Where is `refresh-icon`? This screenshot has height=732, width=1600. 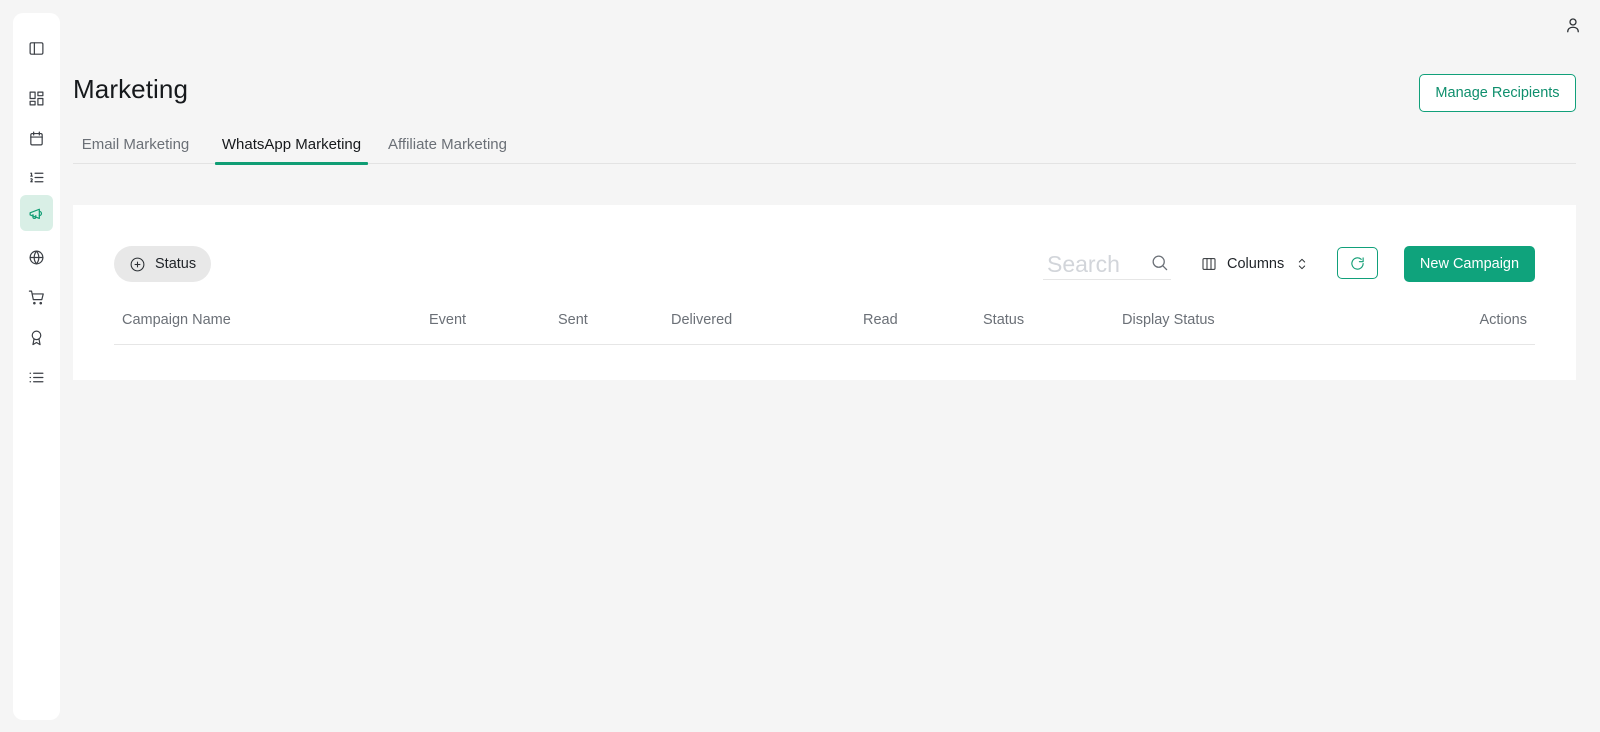
refresh-icon is located at coordinates (1357, 263).